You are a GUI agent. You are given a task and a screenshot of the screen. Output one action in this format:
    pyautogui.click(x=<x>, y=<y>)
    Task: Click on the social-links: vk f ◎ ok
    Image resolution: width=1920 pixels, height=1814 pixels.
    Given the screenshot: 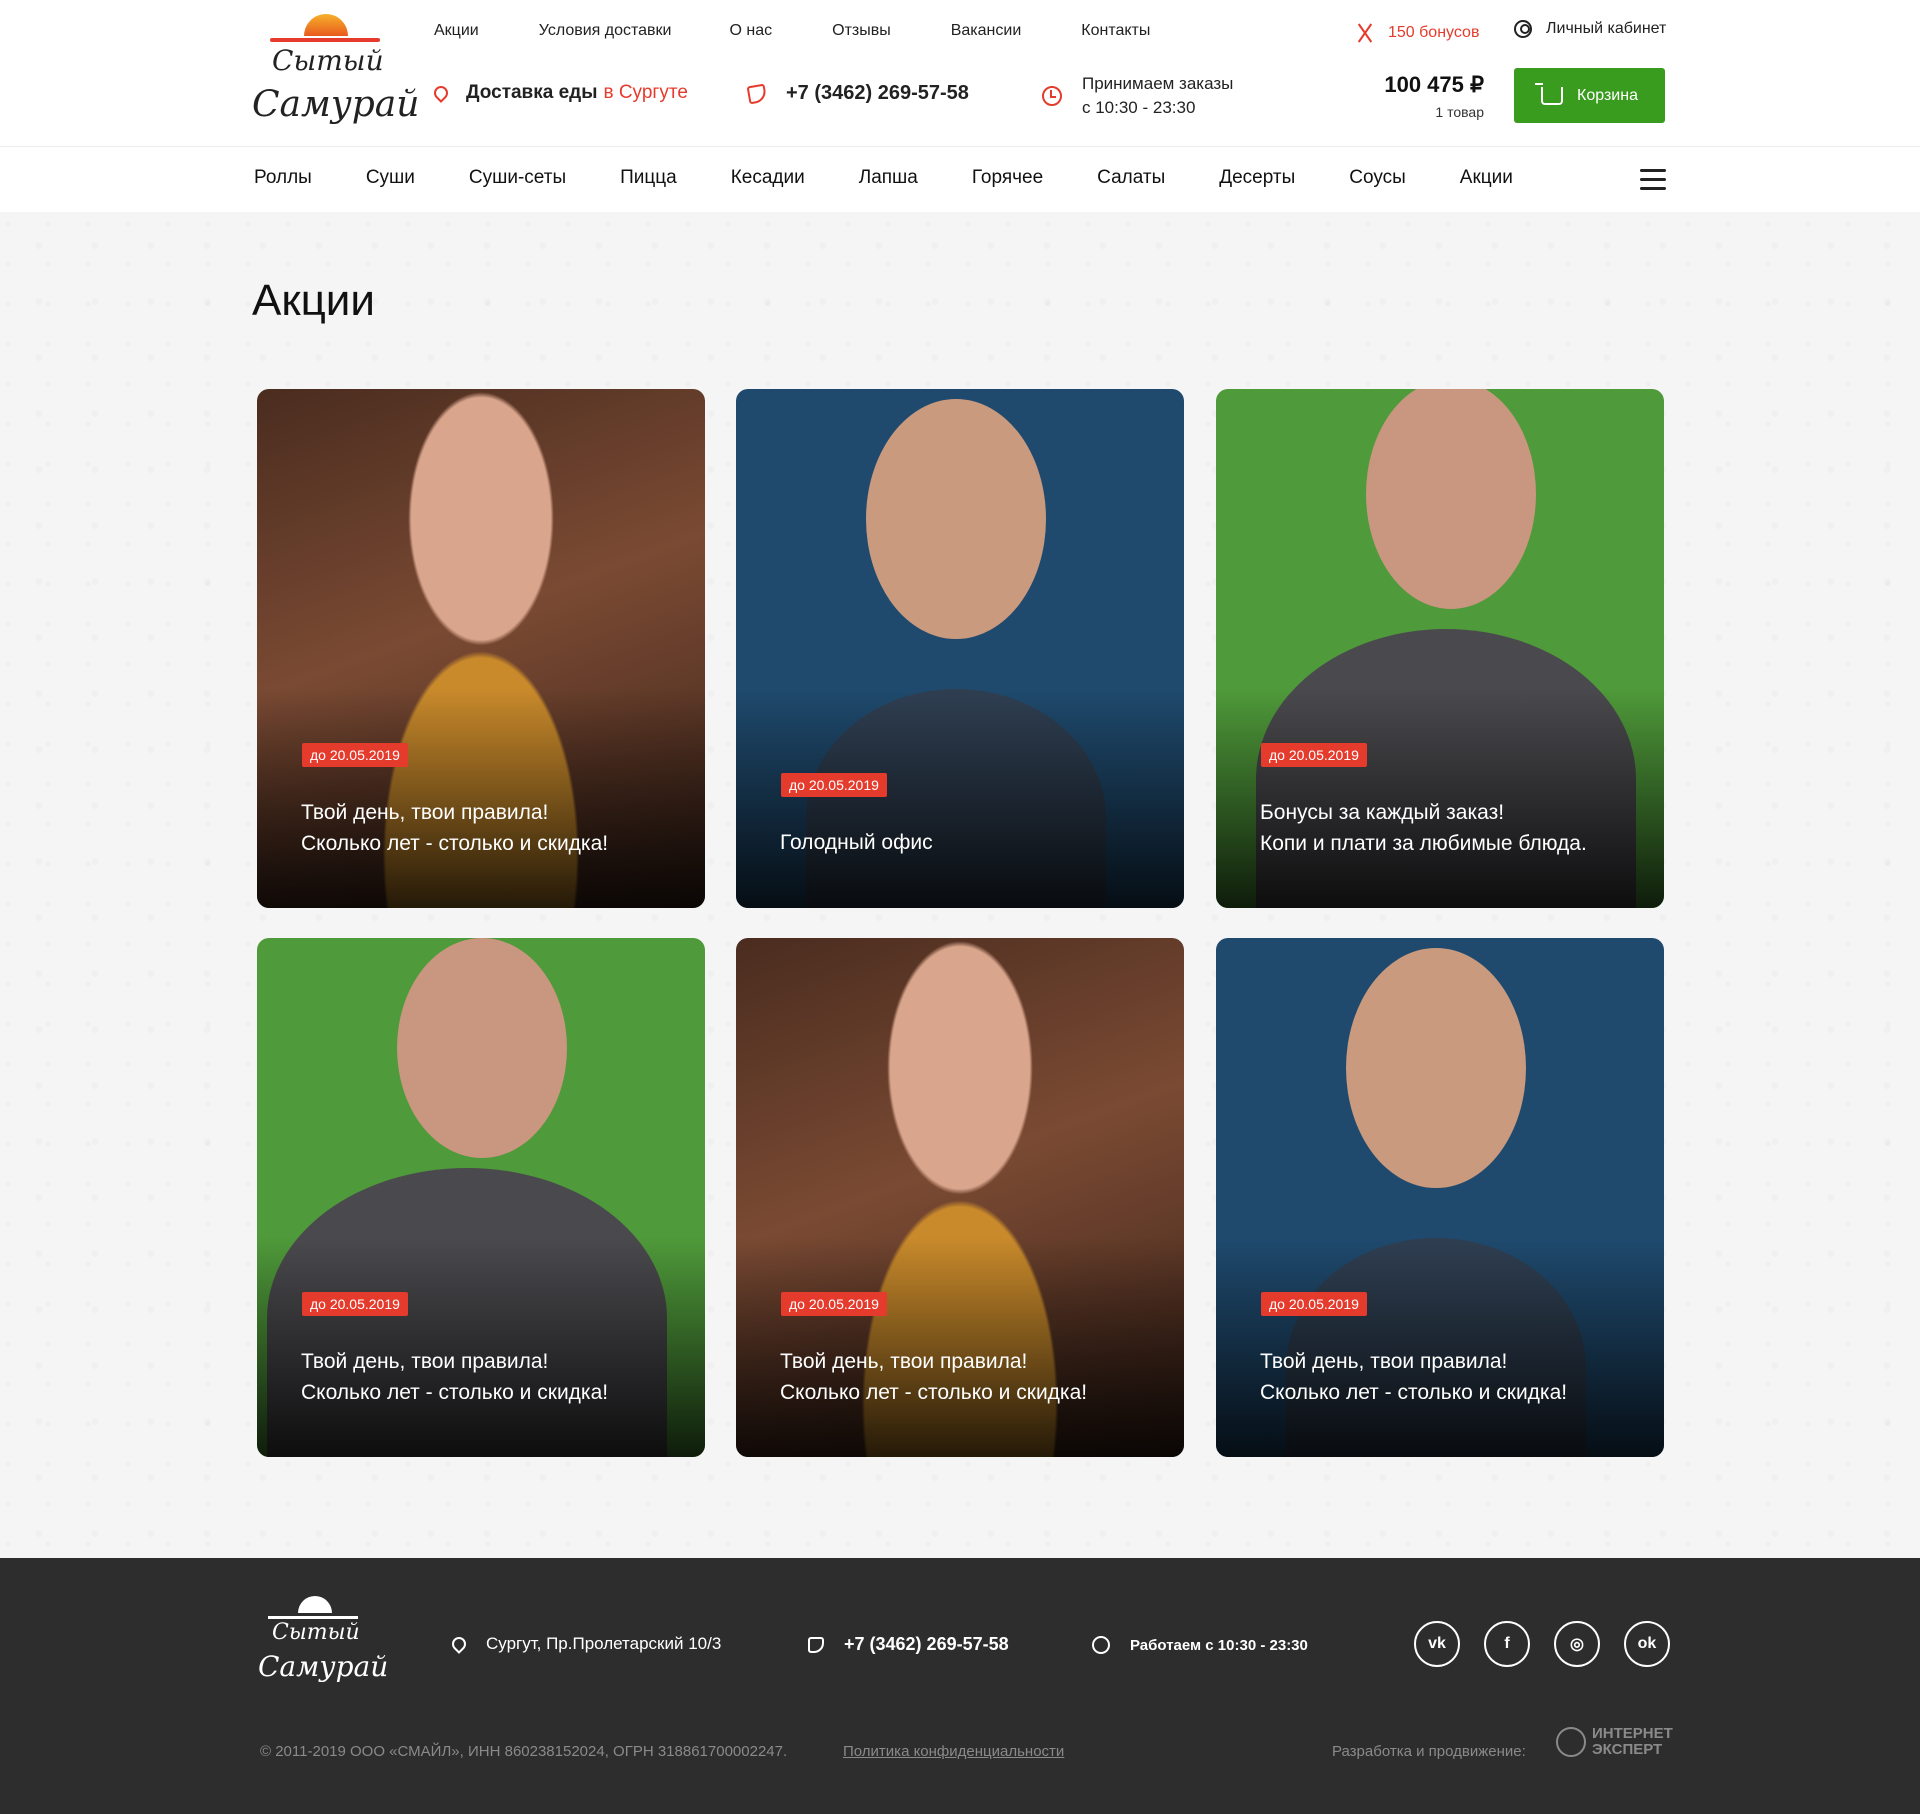 What is the action you would take?
    pyautogui.click(x=1554, y=1644)
    